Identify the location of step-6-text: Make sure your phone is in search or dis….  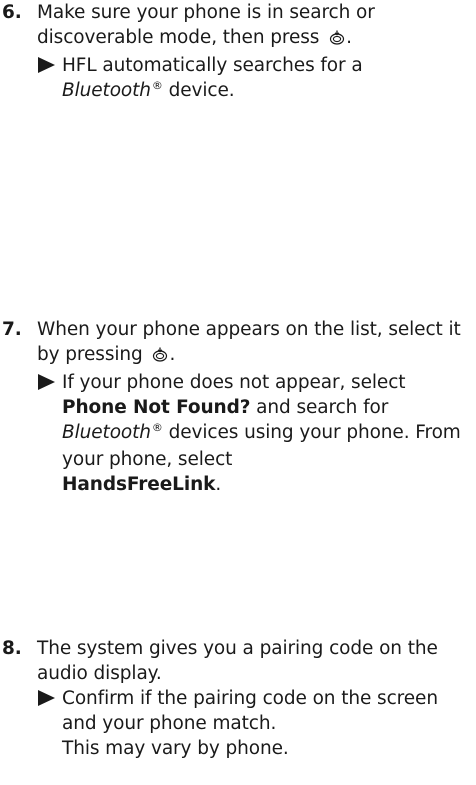
(206, 25).